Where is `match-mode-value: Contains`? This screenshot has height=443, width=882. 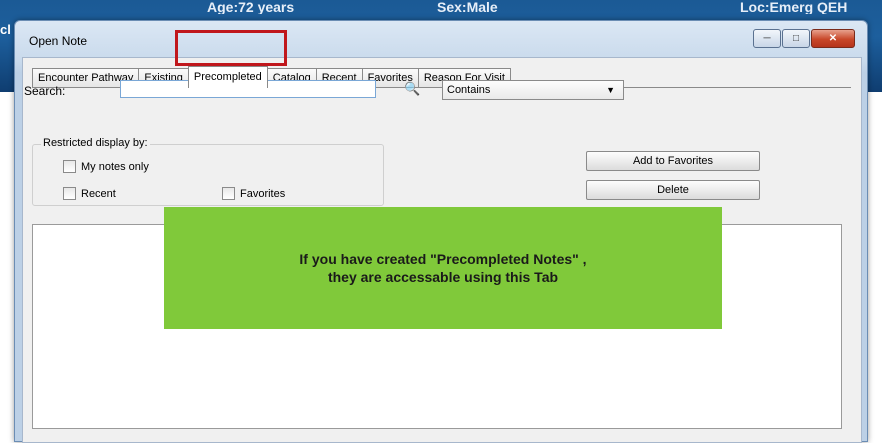 match-mode-value: Contains is located at coordinates (469, 90).